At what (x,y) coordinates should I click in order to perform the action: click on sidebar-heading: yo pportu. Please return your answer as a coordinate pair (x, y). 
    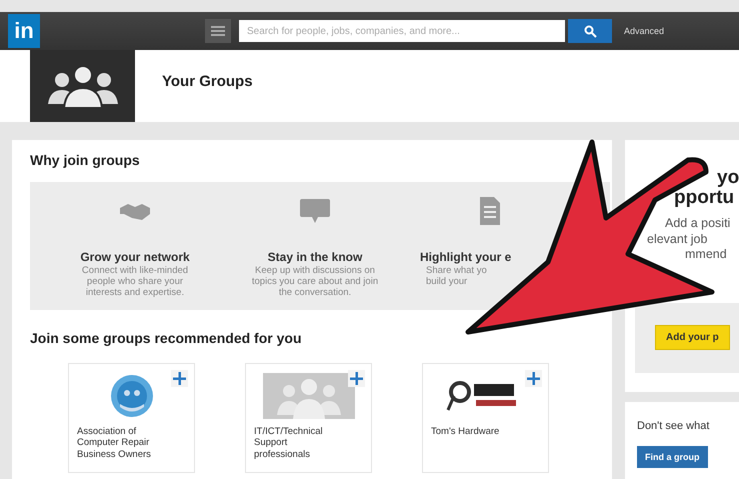
    Looking at the image, I should click on (706, 188).